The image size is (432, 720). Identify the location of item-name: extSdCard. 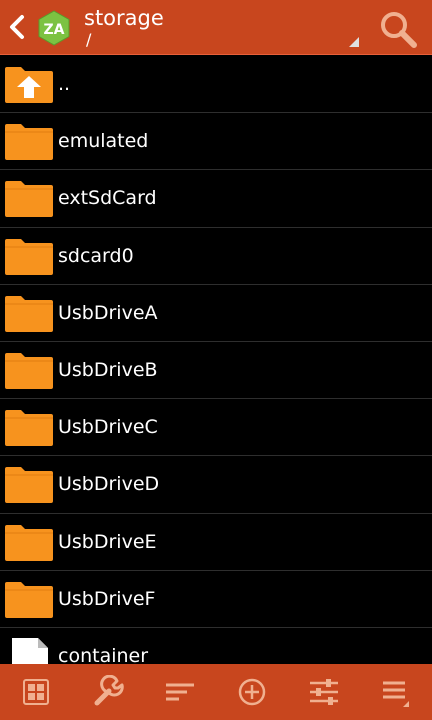
(107, 198).